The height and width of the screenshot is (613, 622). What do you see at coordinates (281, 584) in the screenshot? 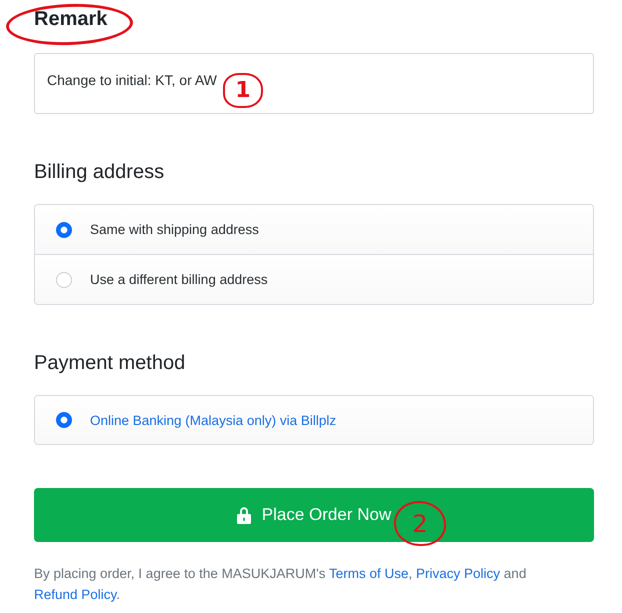
I see `agreement-text: By placing order, I agree to the MASUKJARUM's Terms of Use, Privacy Policy and Refund Policy.` at bounding box center [281, 584].